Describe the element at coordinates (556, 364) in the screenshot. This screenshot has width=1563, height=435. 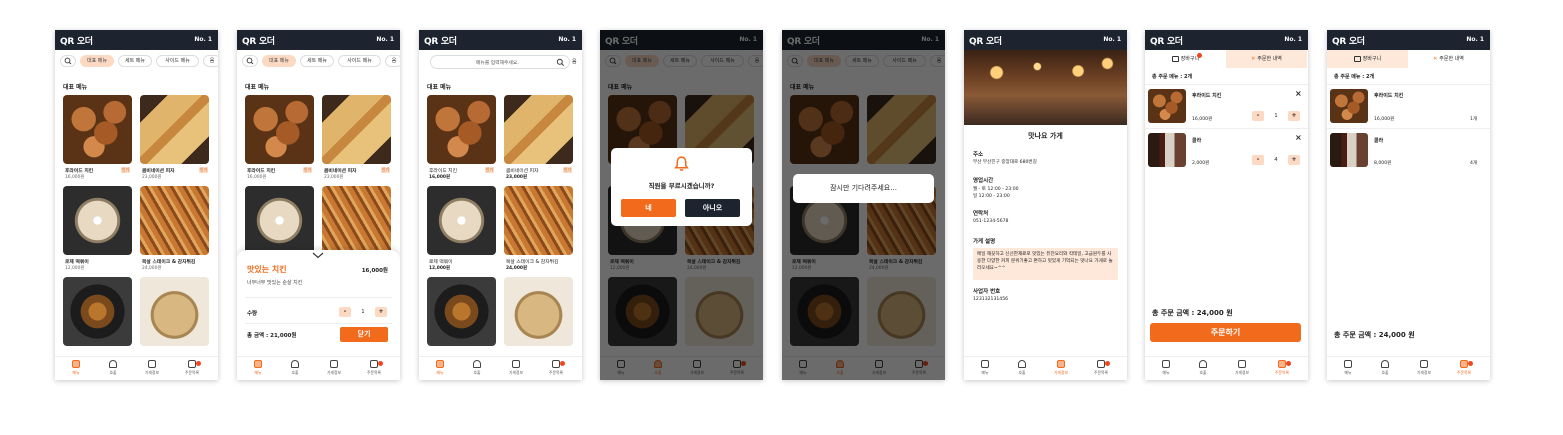
I see `cart-icon` at that location.